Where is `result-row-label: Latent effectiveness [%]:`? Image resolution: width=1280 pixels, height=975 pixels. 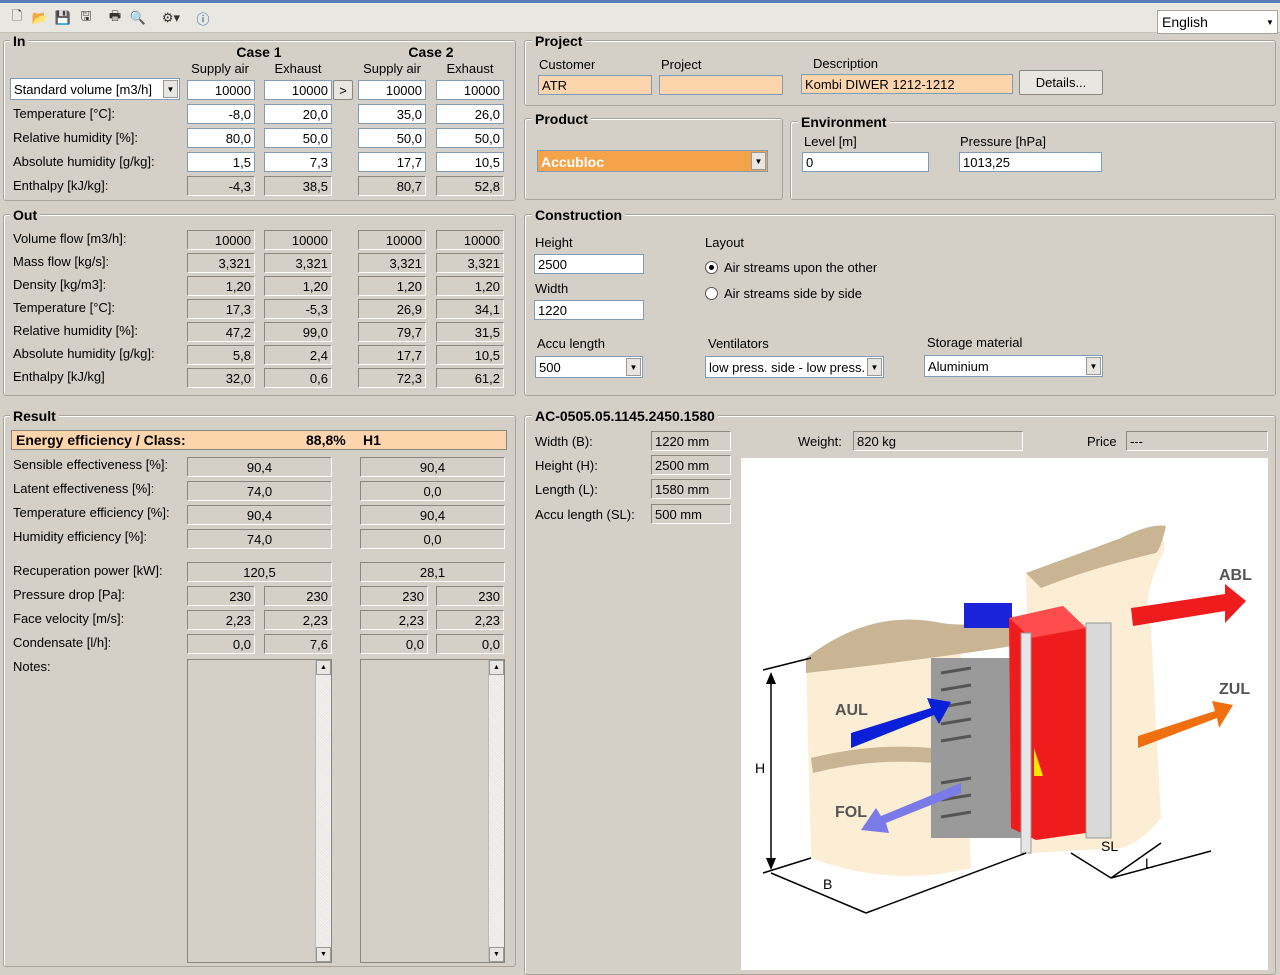 result-row-label: Latent effectiveness [%]: is located at coordinates (84, 488).